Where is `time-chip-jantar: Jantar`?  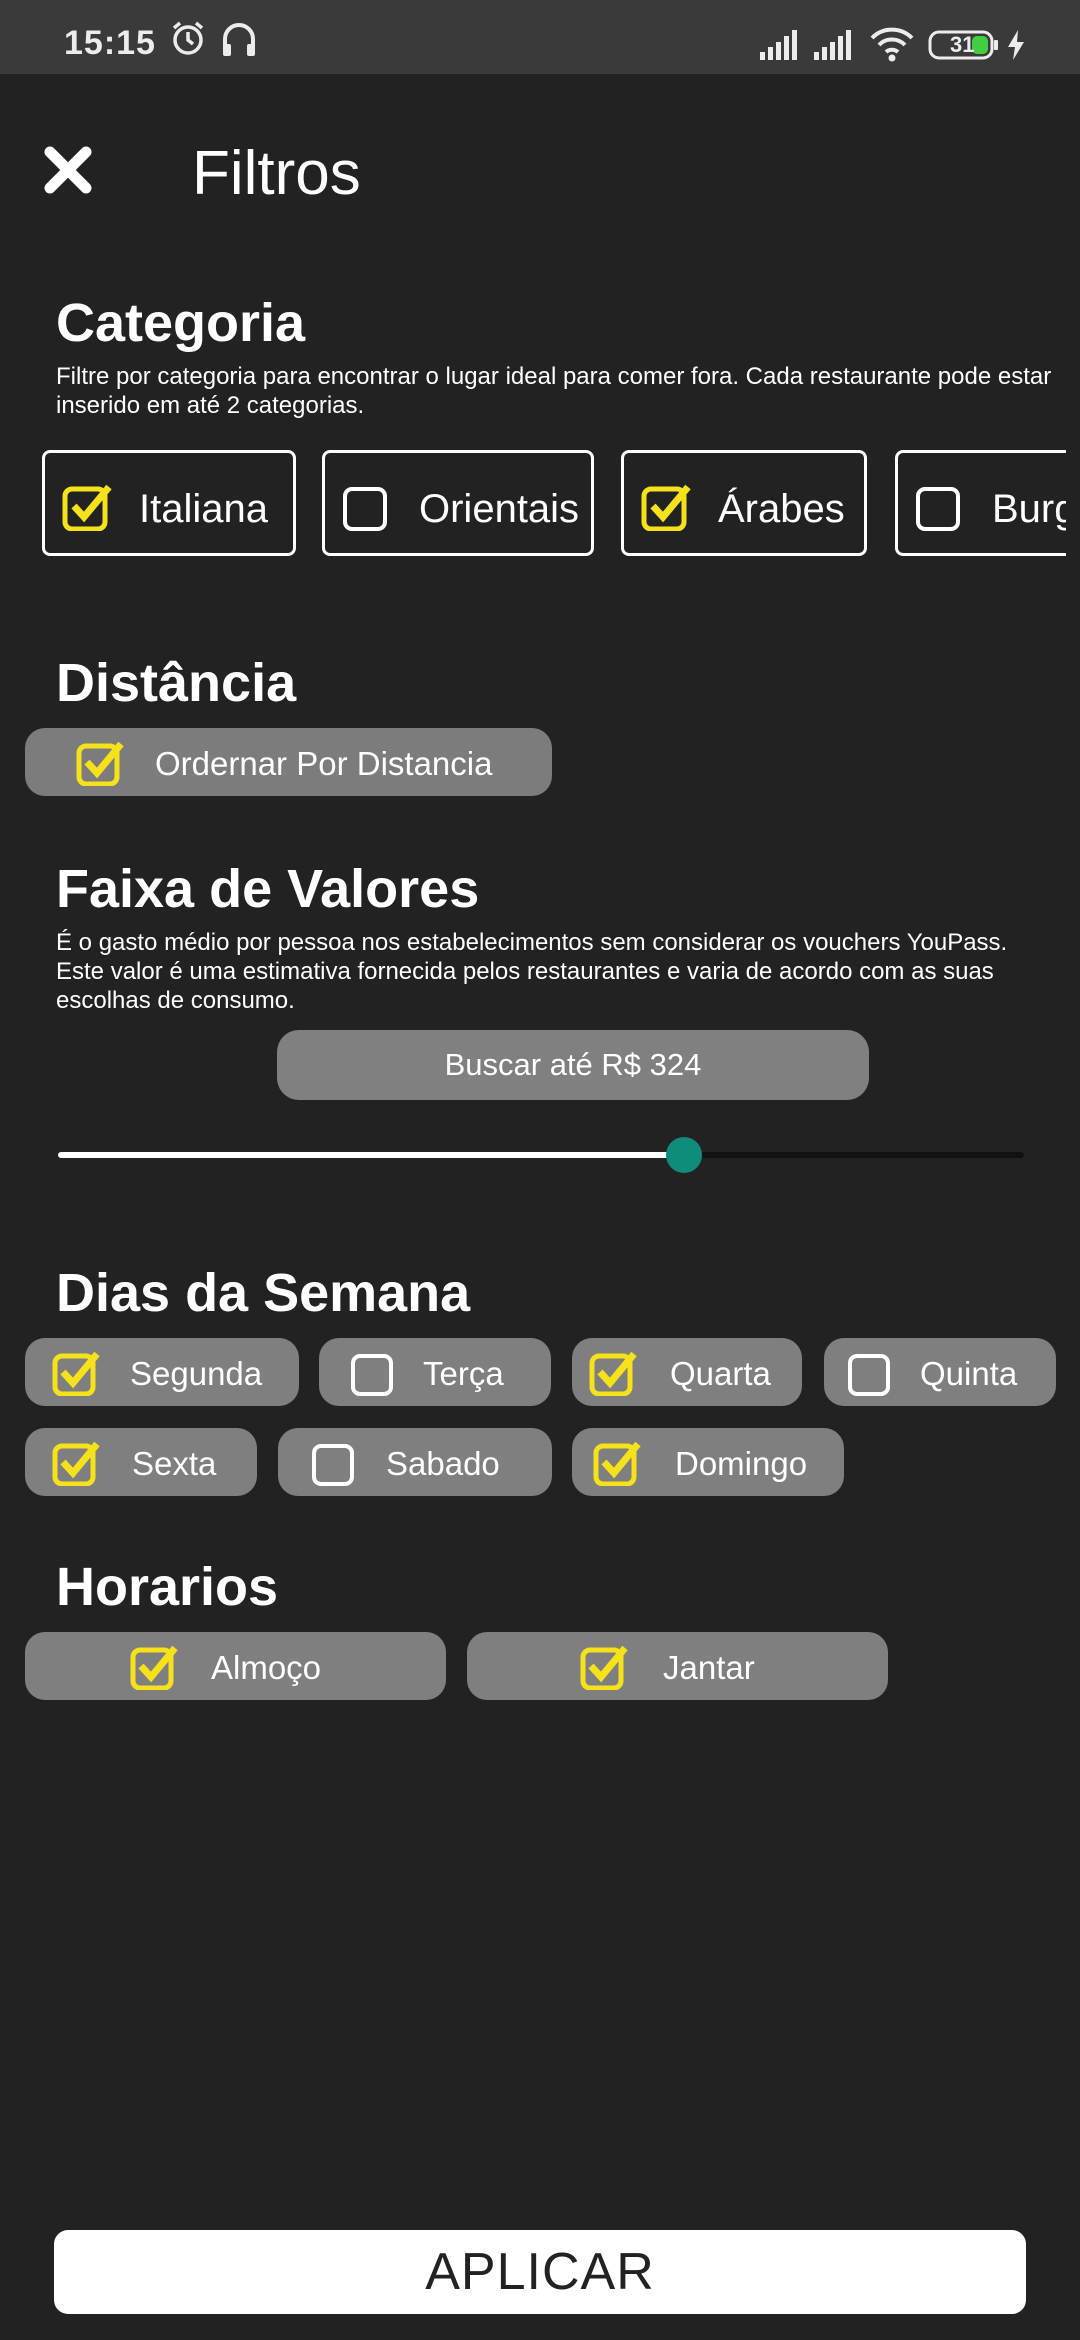
time-chip-jantar: Jantar is located at coordinates (677, 1666).